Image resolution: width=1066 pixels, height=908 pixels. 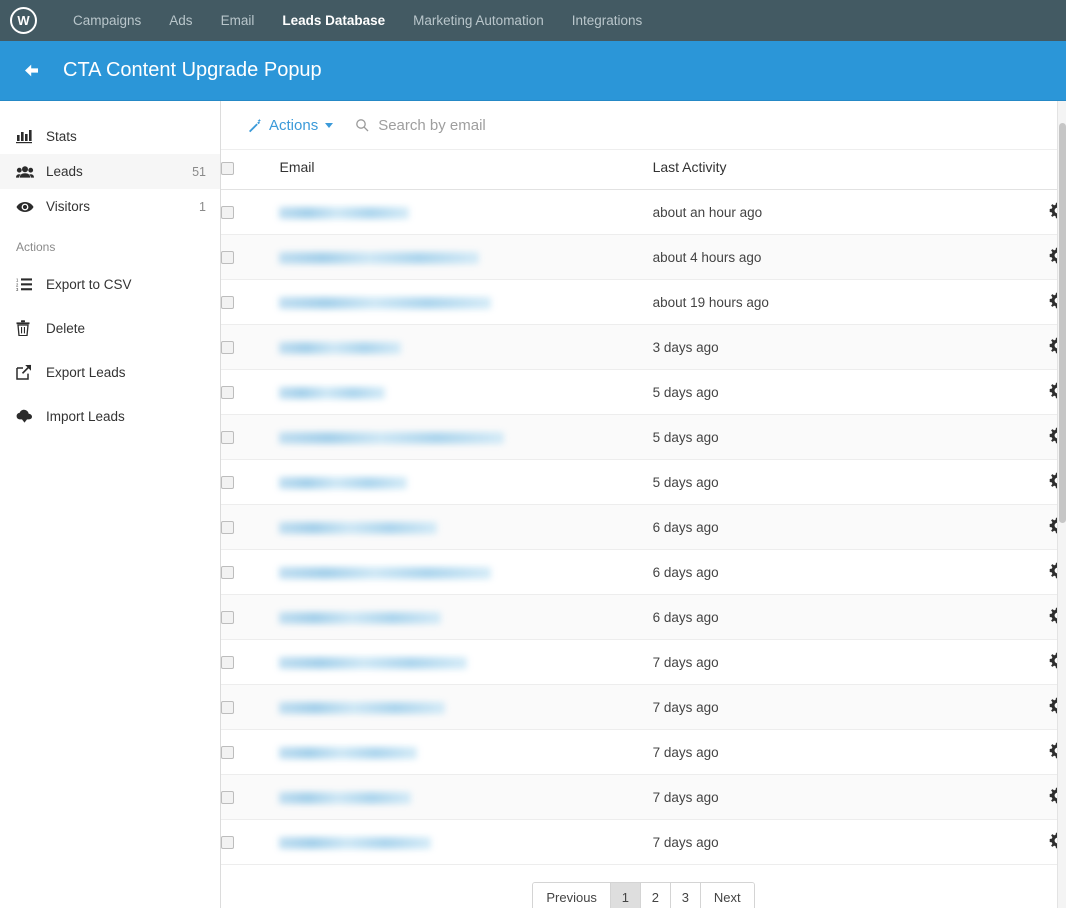 What do you see at coordinates (625, 895) in the screenshot?
I see `pagination-page-1: 1` at bounding box center [625, 895].